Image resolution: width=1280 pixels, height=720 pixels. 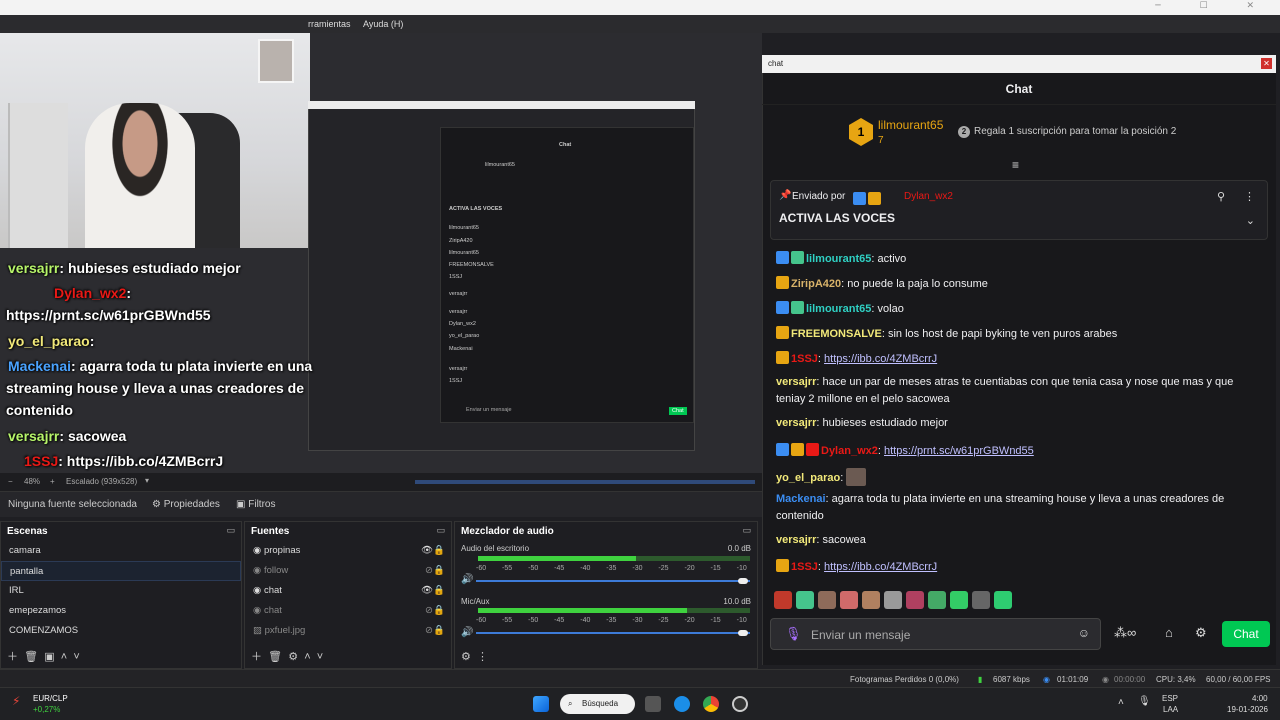 I want to click on emoji-icon: ☺, so click(x=1084, y=633).